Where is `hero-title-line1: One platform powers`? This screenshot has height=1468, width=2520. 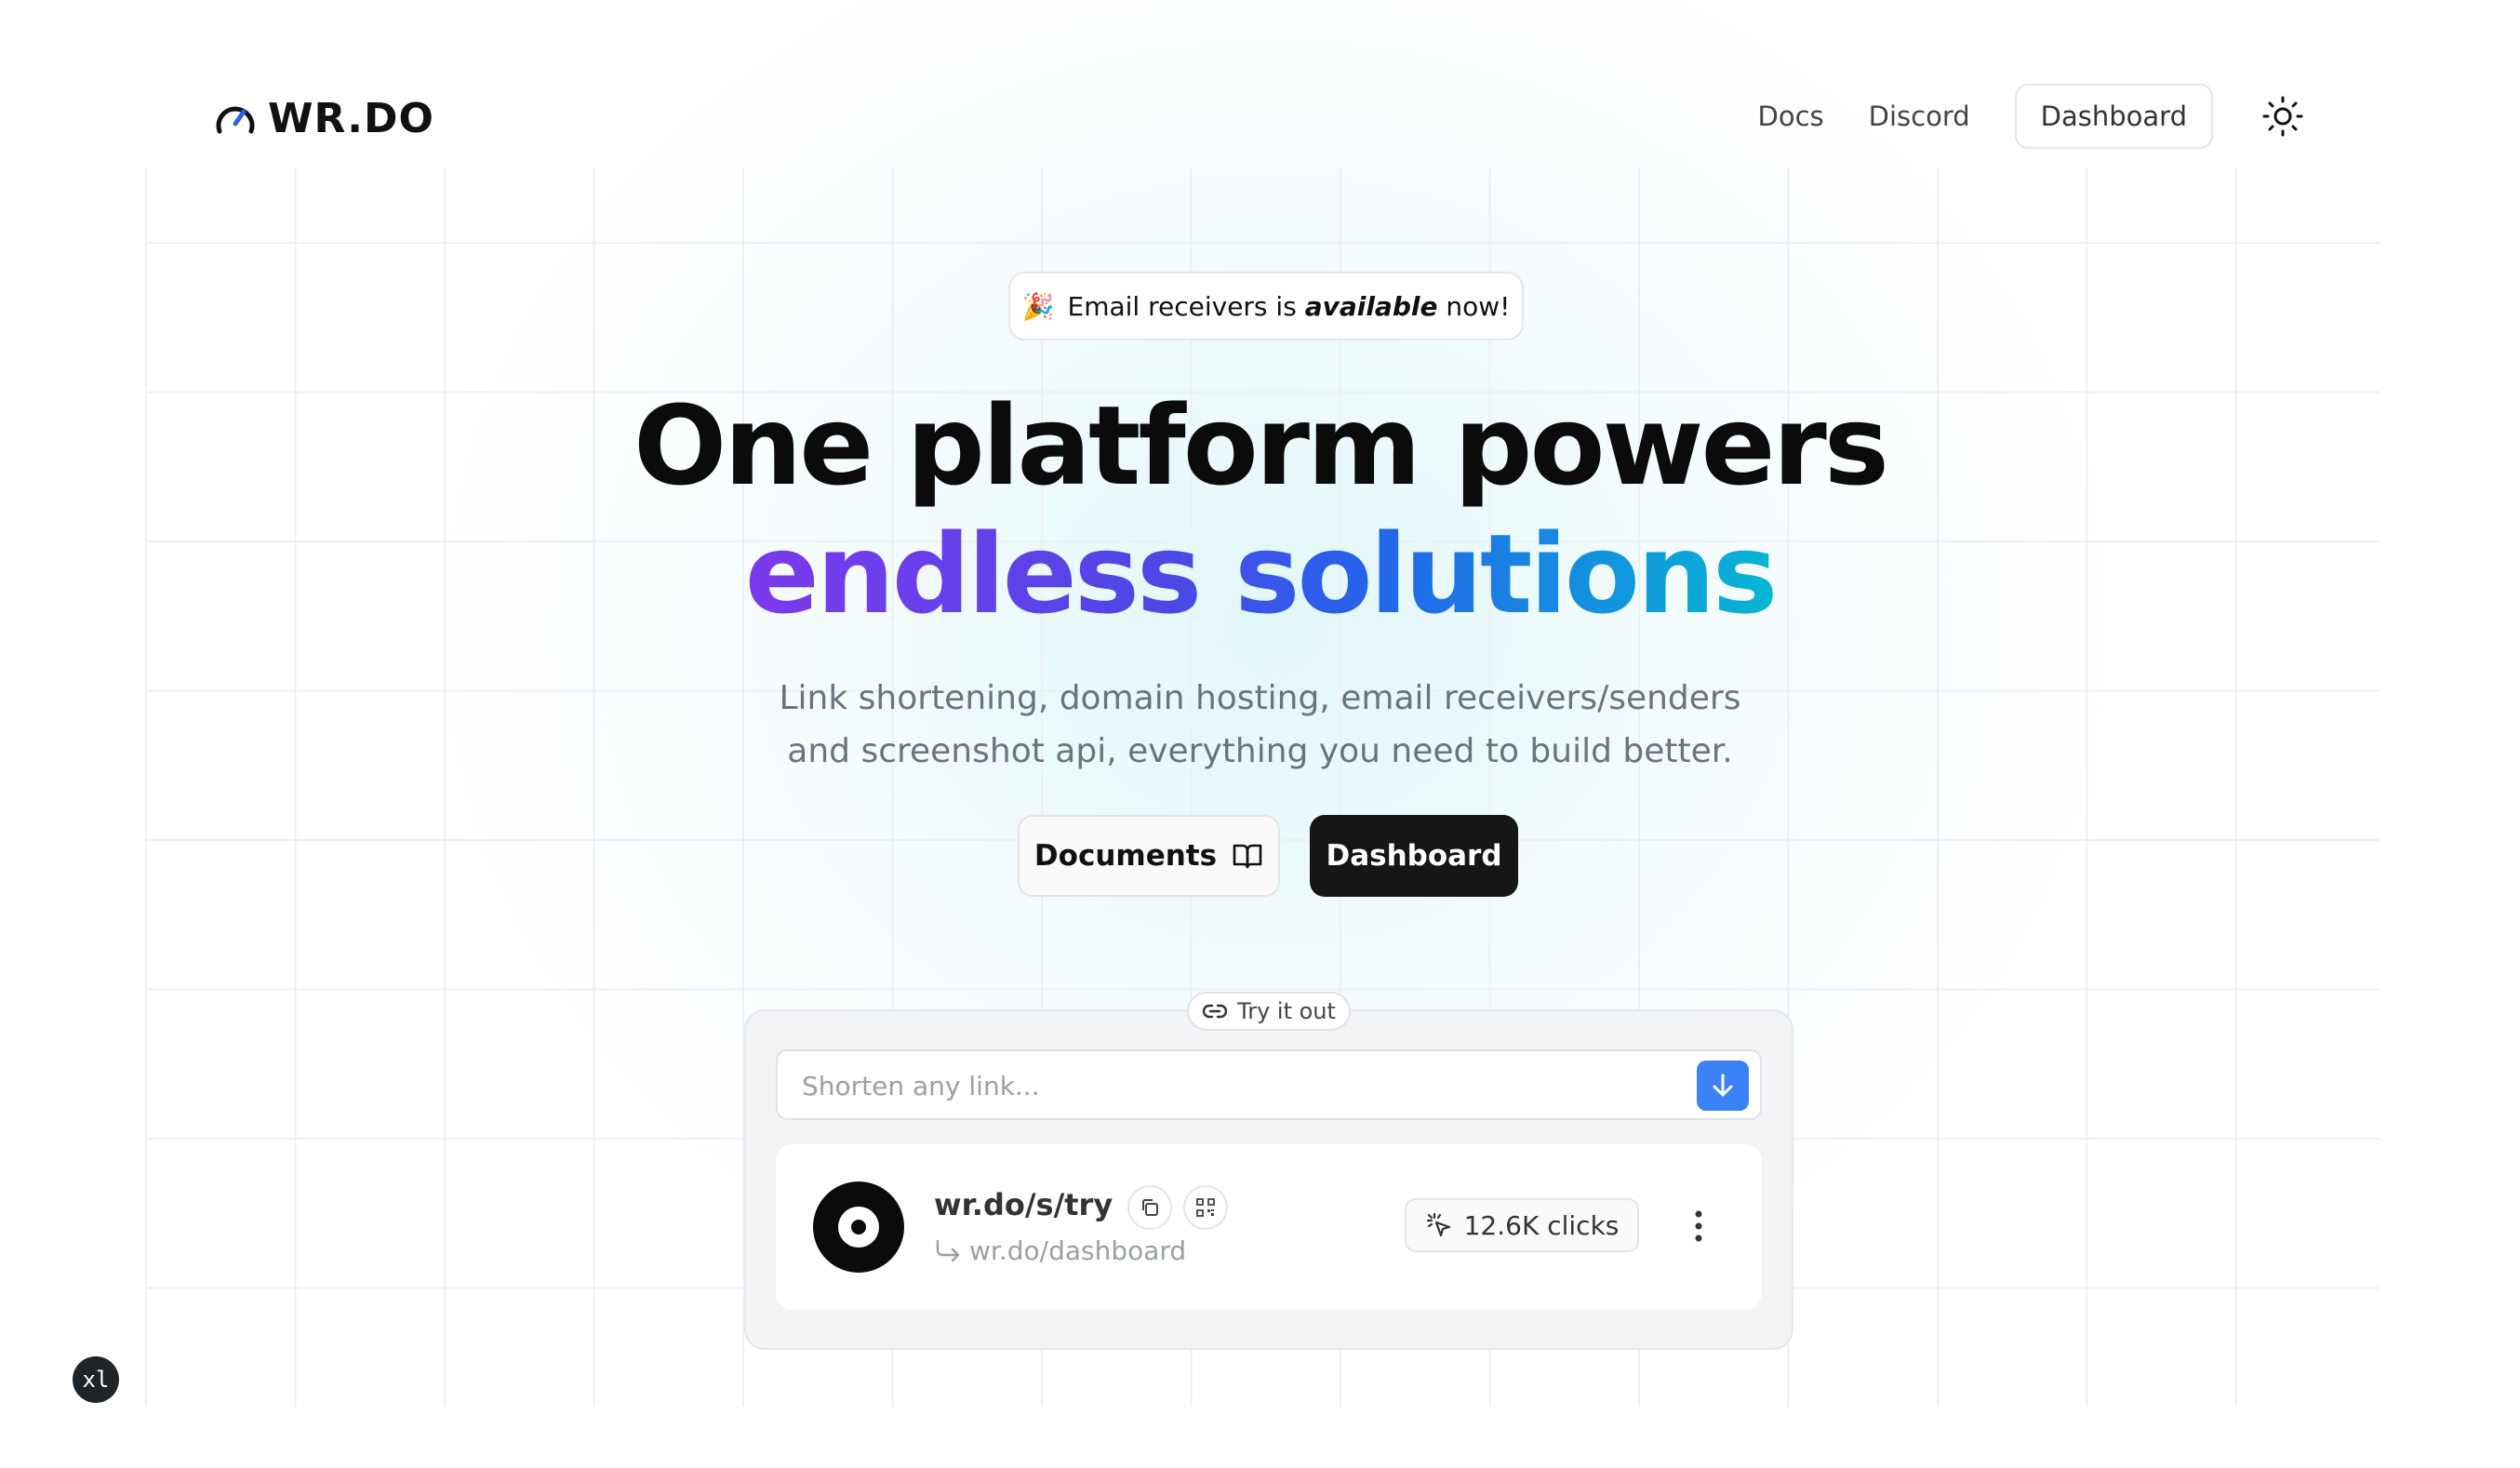
hero-title-line1: One platform powers is located at coordinates (1261, 445).